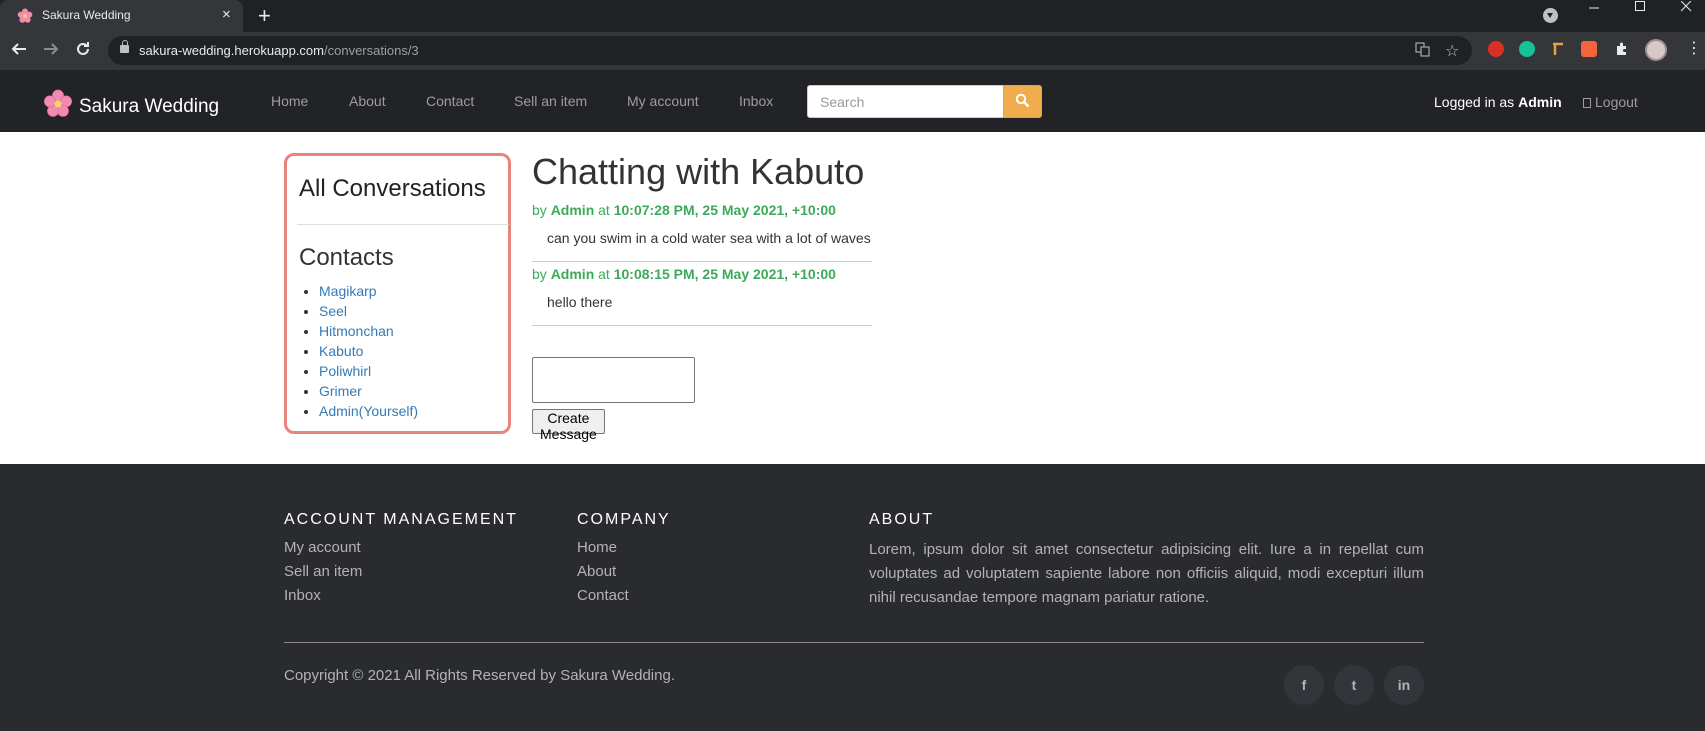 The image size is (1705, 731). I want to click on lock-icon, so click(124, 46).